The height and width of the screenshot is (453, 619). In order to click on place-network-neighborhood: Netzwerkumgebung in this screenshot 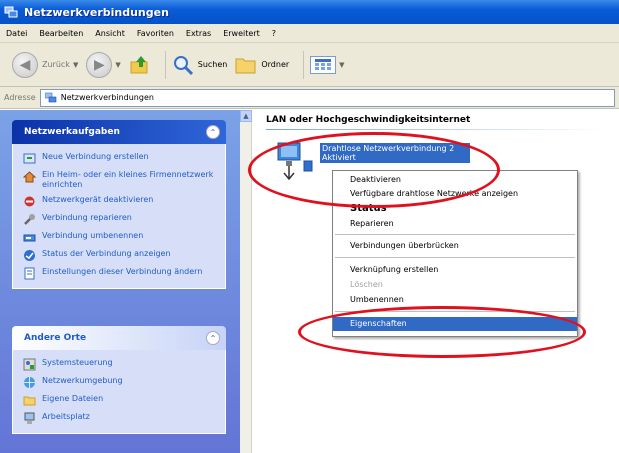, I will do `click(119, 382)`.